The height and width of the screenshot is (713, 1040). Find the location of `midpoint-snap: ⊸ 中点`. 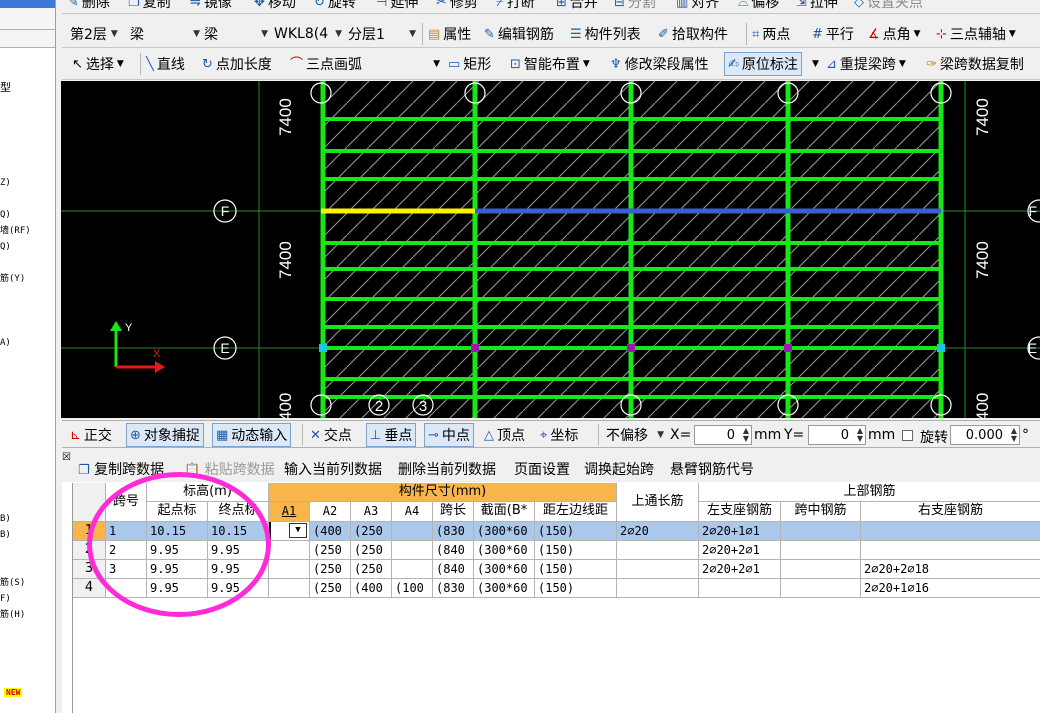

midpoint-snap: ⊸ 中点 is located at coordinates (449, 435).